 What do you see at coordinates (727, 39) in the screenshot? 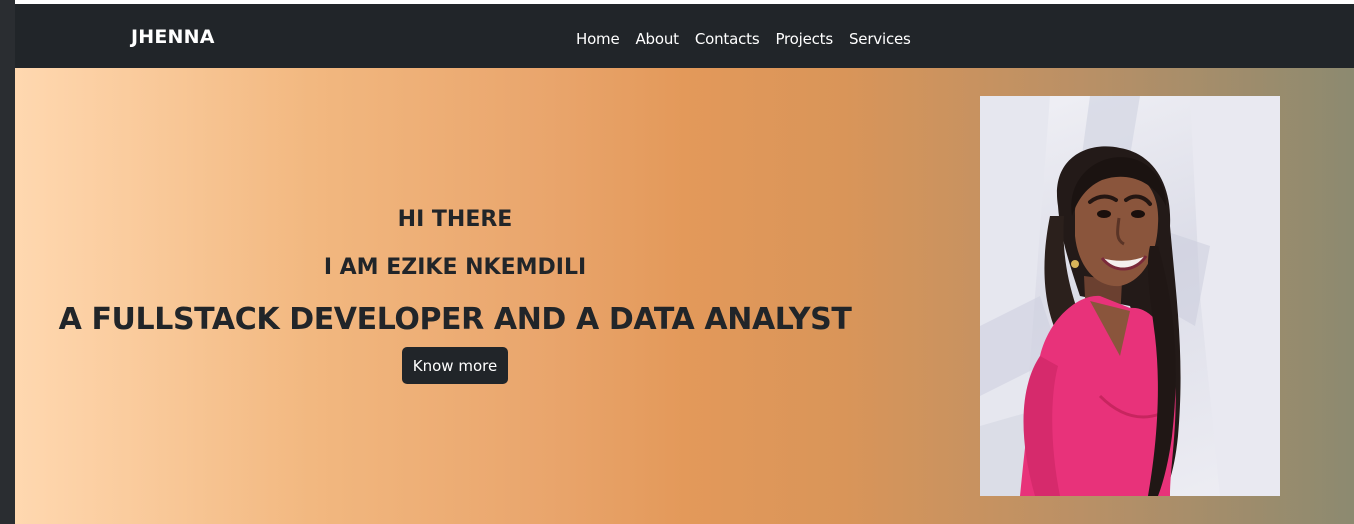
I see `nav-link-contacts: Contacts` at bounding box center [727, 39].